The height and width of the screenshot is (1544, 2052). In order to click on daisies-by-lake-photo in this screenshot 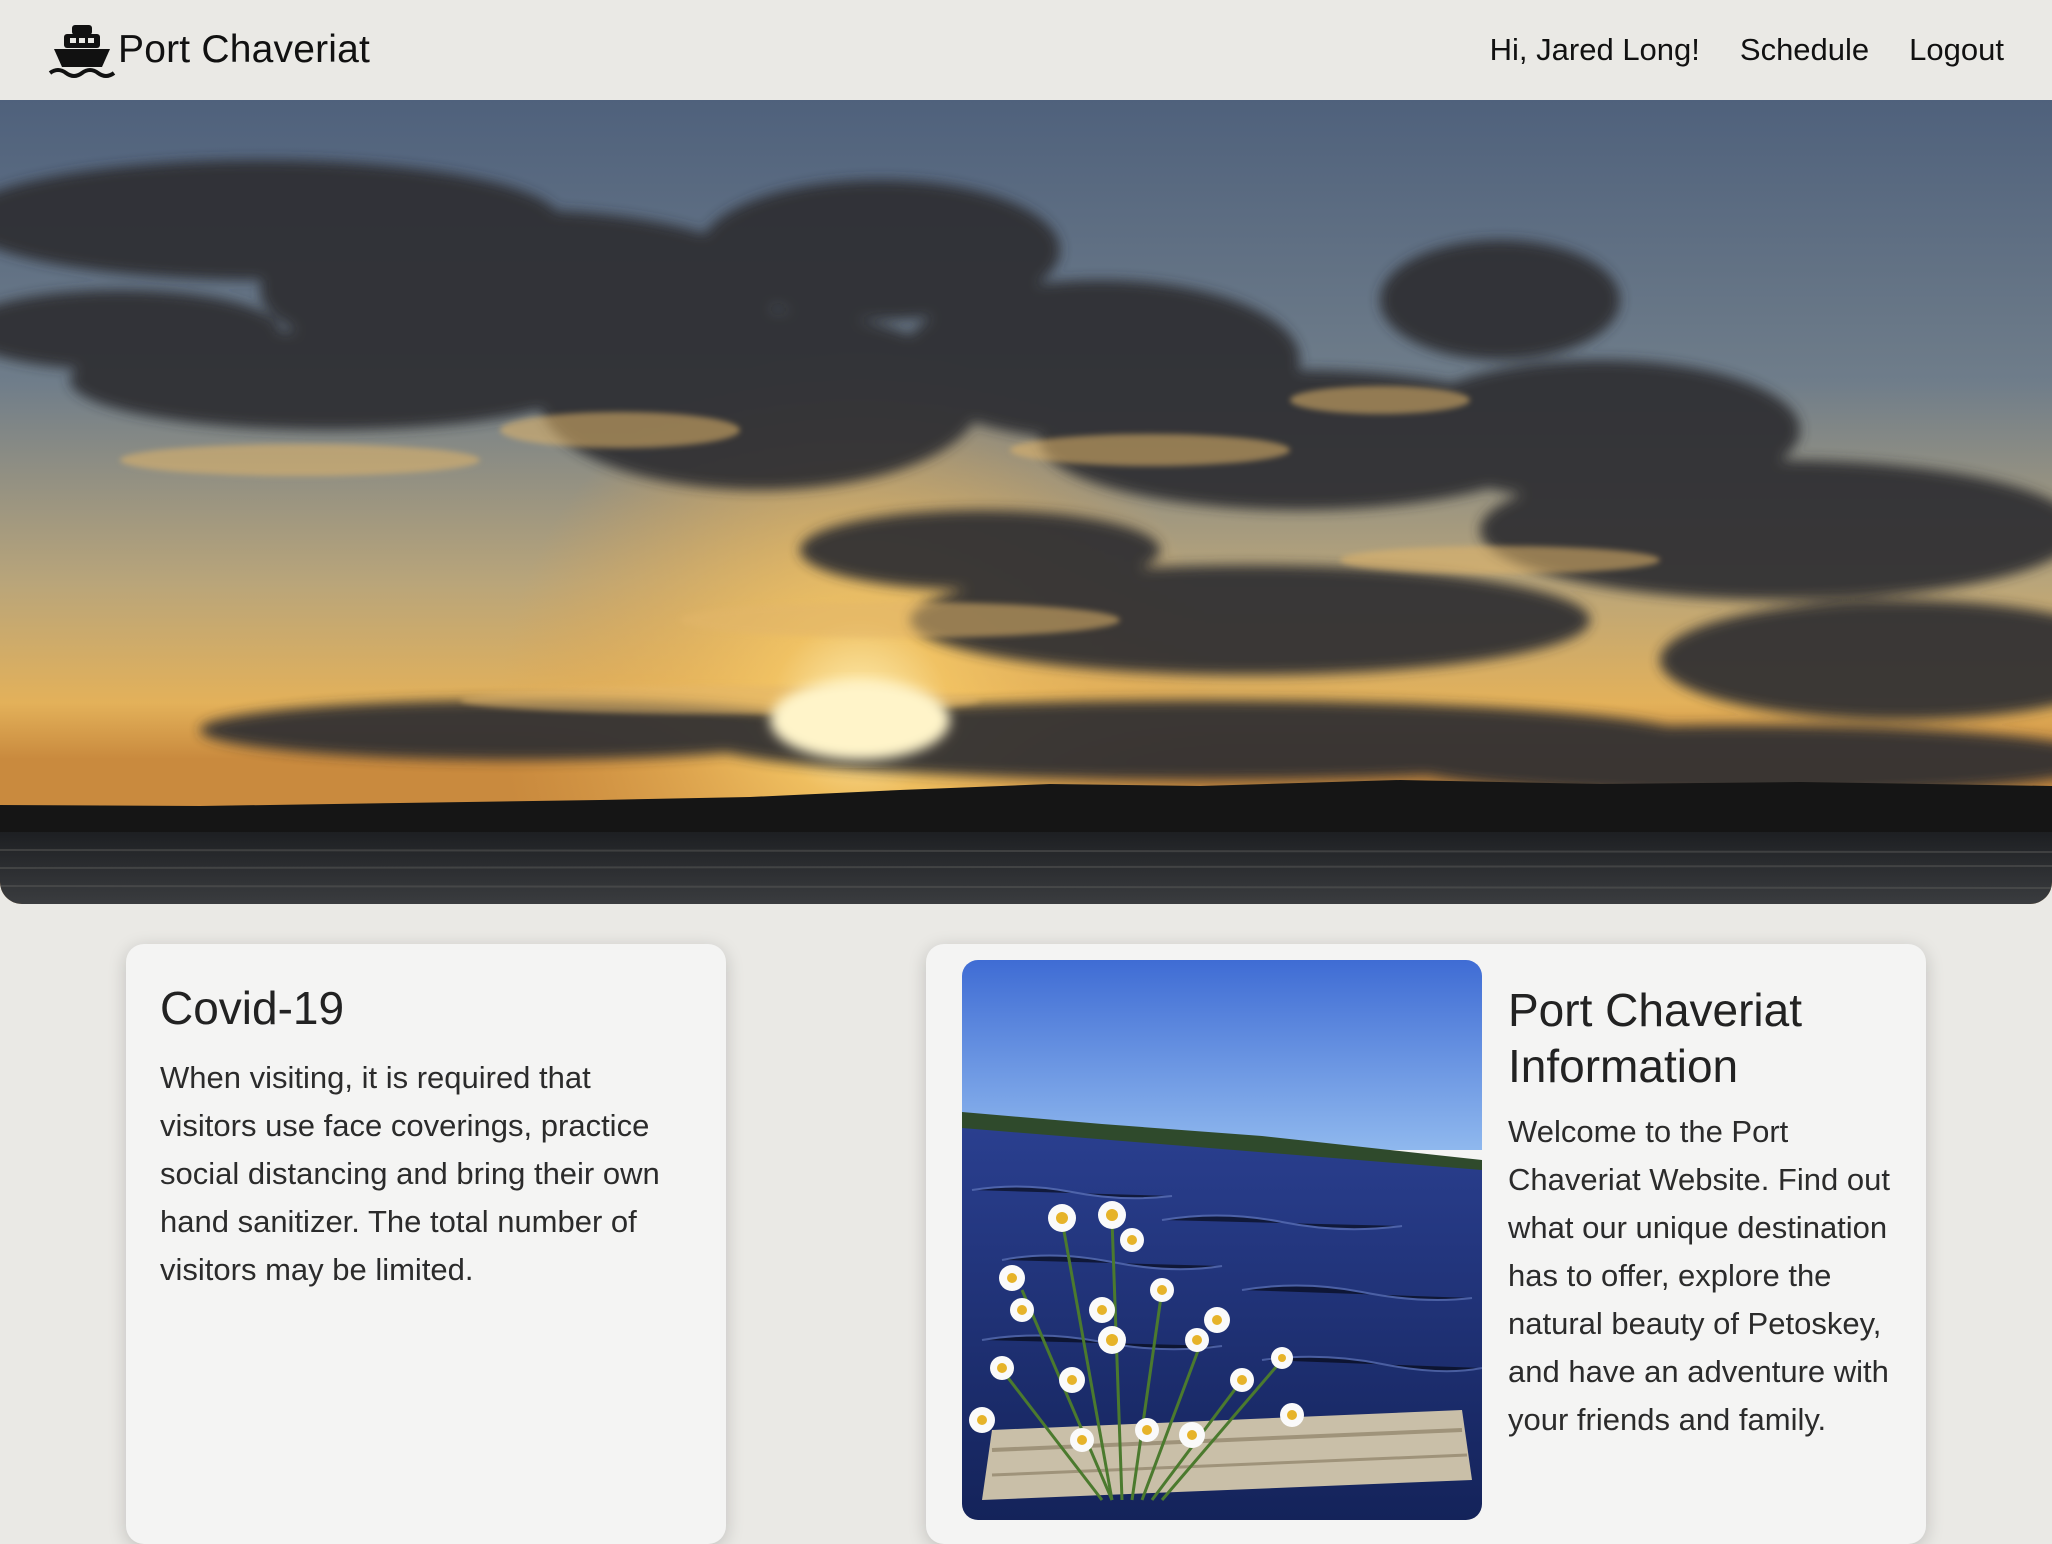, I will do `click(1222, 1240)`.